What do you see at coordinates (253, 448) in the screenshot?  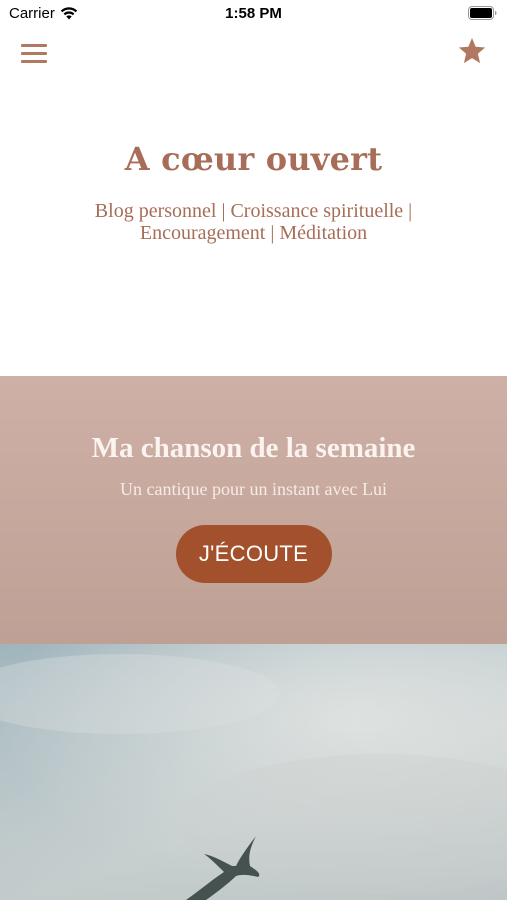 I see `song-section-title: Ma chanson de la semaine` at bounding box center [253, 448].